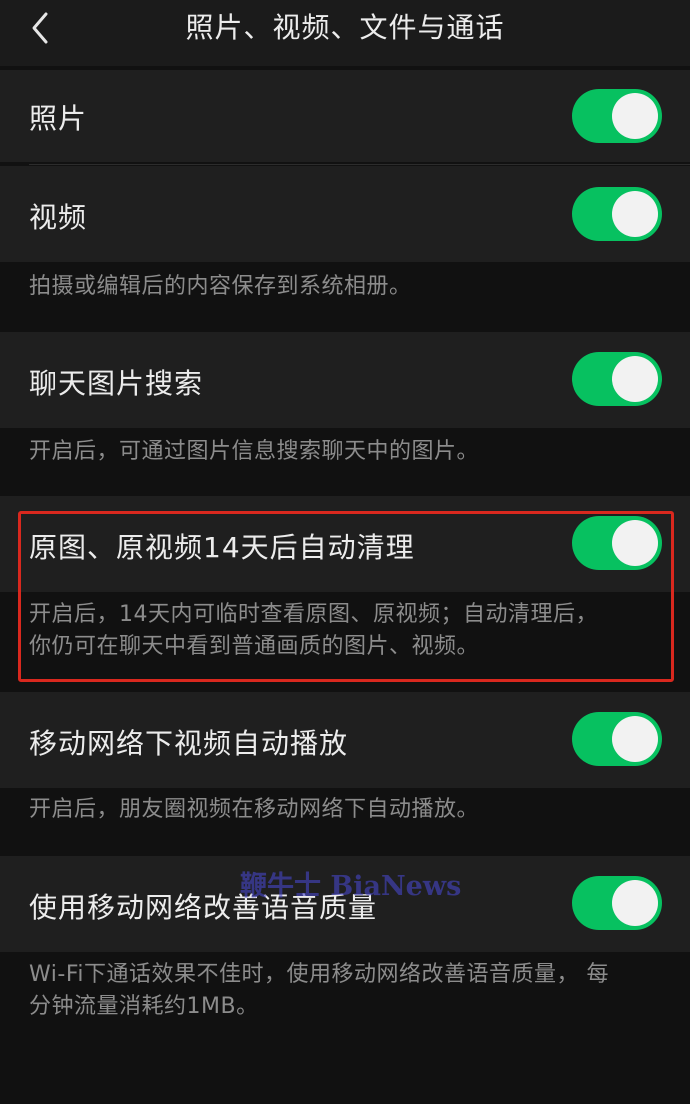 This screenshot has width=690, height=1104. I want to click on mobile-autoplay-toggle, so click(617, 739).